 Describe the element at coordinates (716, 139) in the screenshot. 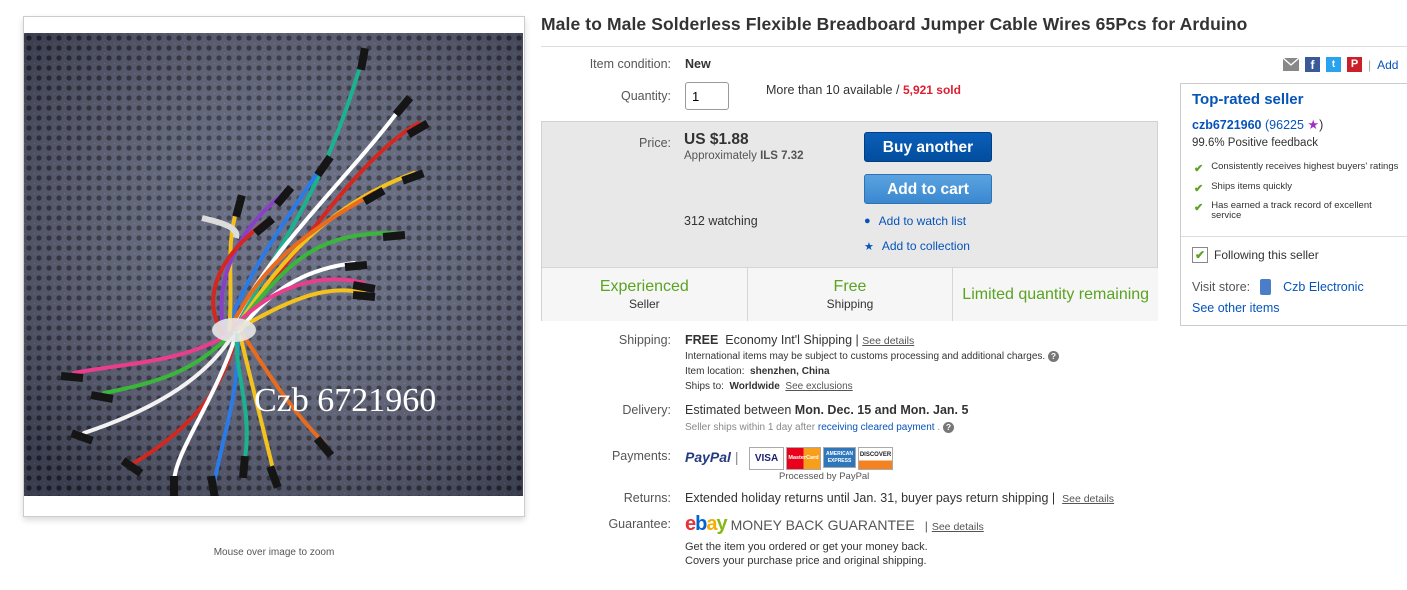

I see `price-value: US $1.88` at that location.